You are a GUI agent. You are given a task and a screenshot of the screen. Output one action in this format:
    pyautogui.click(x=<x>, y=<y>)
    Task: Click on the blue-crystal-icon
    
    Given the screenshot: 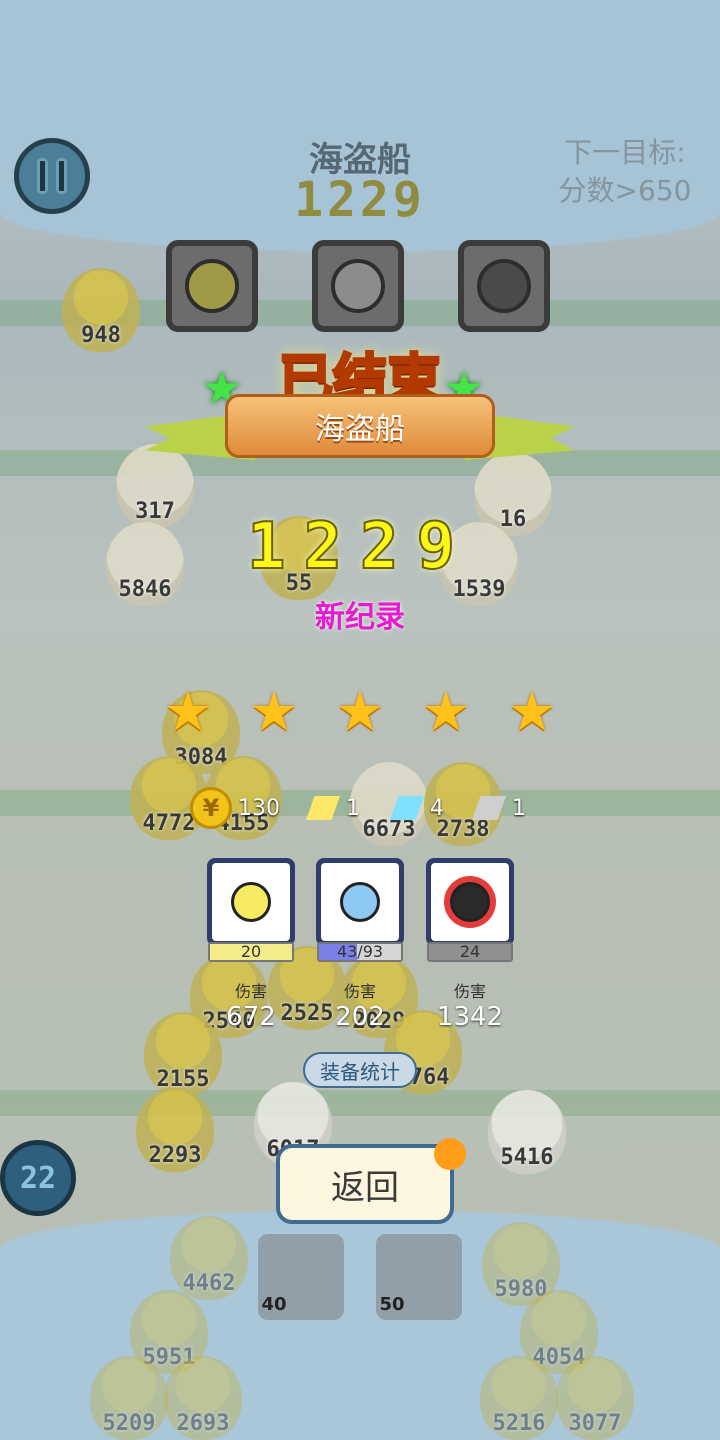 What is the action you would take?
    pyautogui.click(x=407, y=808)
    